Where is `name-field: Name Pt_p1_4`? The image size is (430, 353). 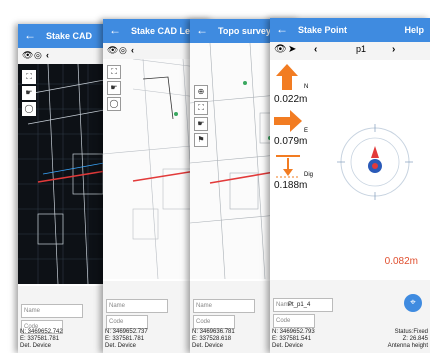 name-field: Name Pt_p1_4 is located at coordinates (303, 305).